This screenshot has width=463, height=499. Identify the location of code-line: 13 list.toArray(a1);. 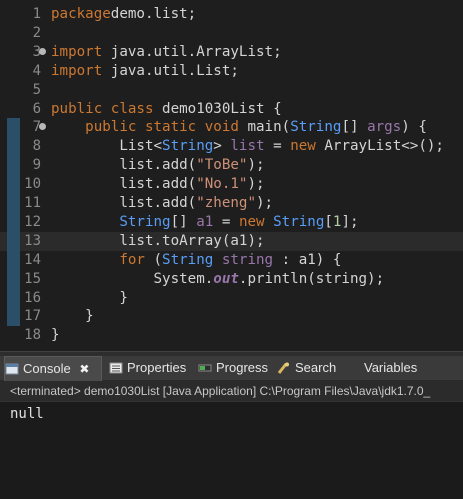
(231, 241).